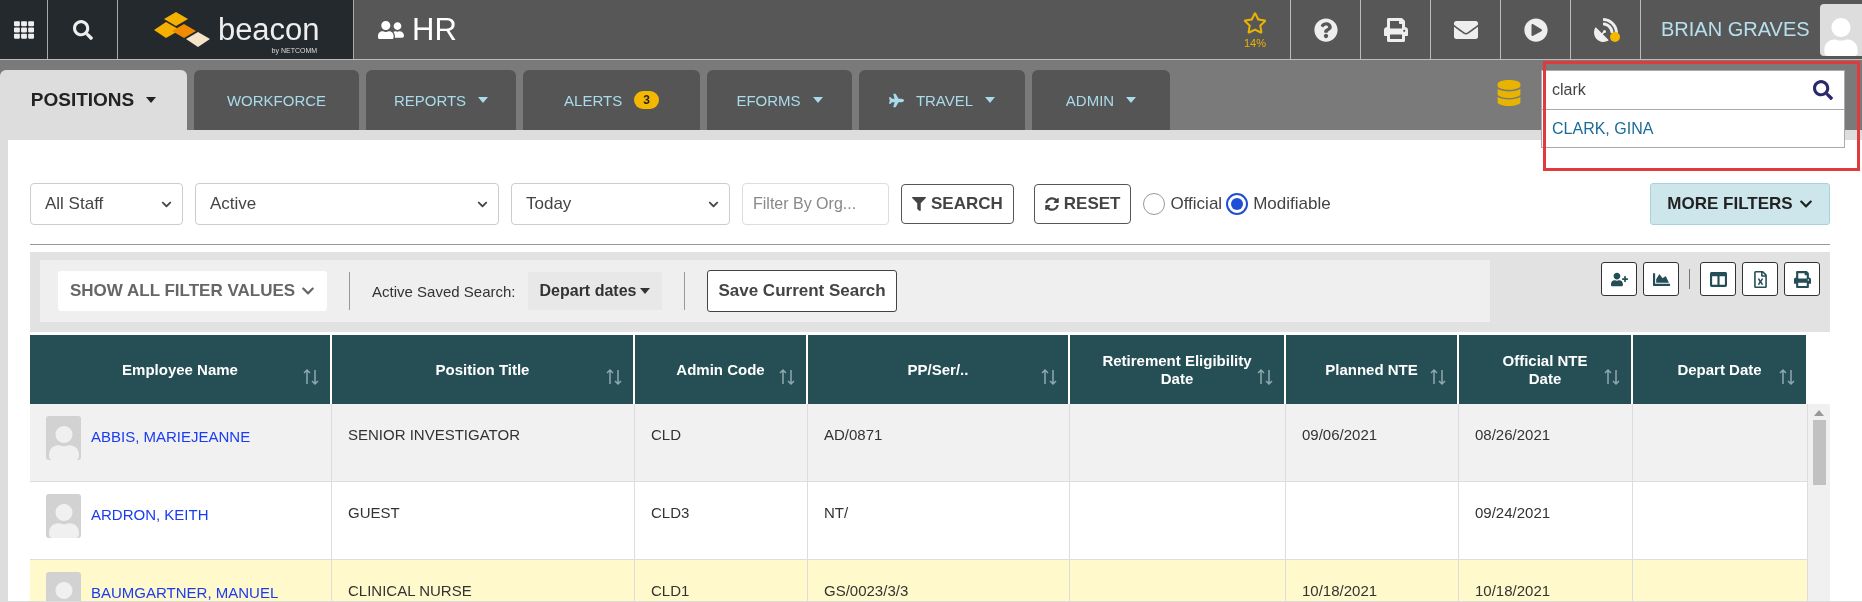 The height and width of the screenshot is (602, 1862). Describe the element at coordinates (1292, 204) in the screenshot. I see `radio-label: Modifiable` at that location.